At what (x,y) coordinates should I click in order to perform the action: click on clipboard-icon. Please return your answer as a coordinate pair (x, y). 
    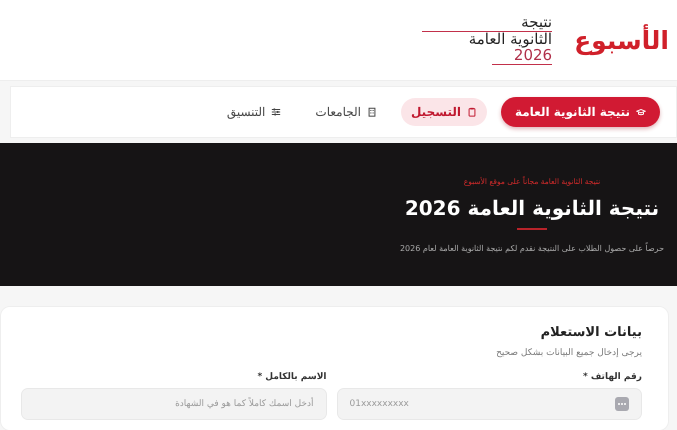
    Looking at the image, I should click on (471, 112).